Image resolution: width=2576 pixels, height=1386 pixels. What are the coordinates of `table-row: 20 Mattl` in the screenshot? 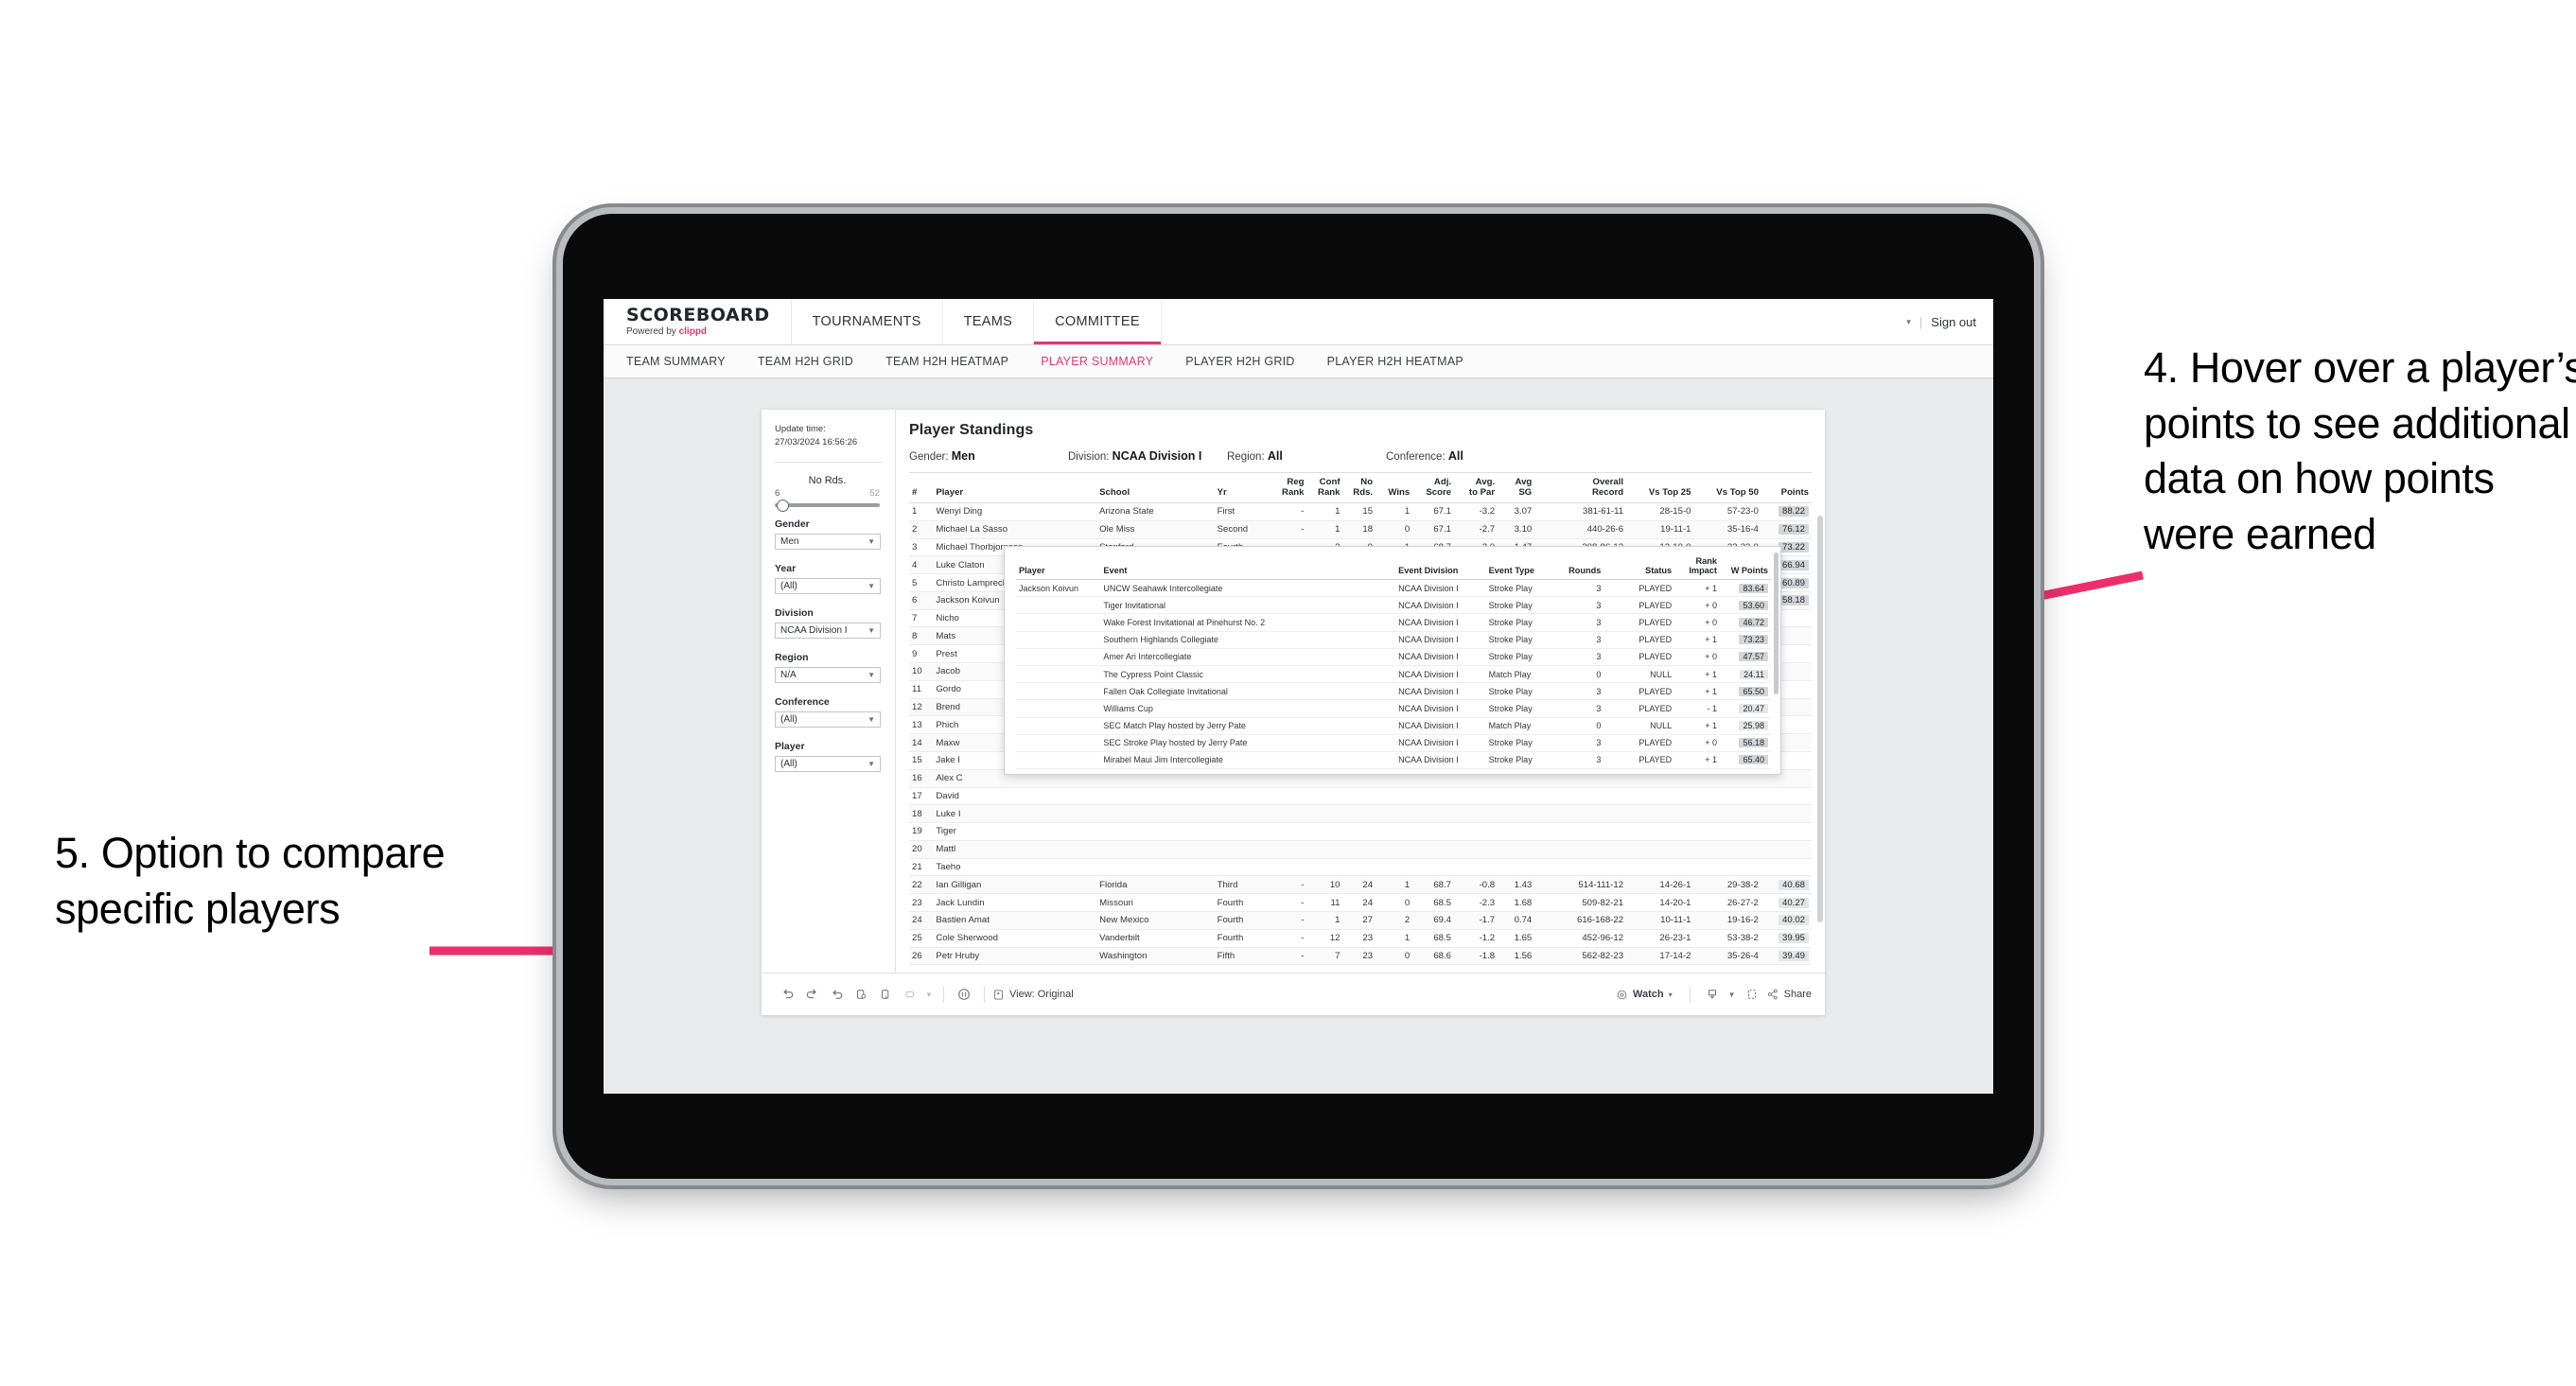 It's located at (1361, 849).